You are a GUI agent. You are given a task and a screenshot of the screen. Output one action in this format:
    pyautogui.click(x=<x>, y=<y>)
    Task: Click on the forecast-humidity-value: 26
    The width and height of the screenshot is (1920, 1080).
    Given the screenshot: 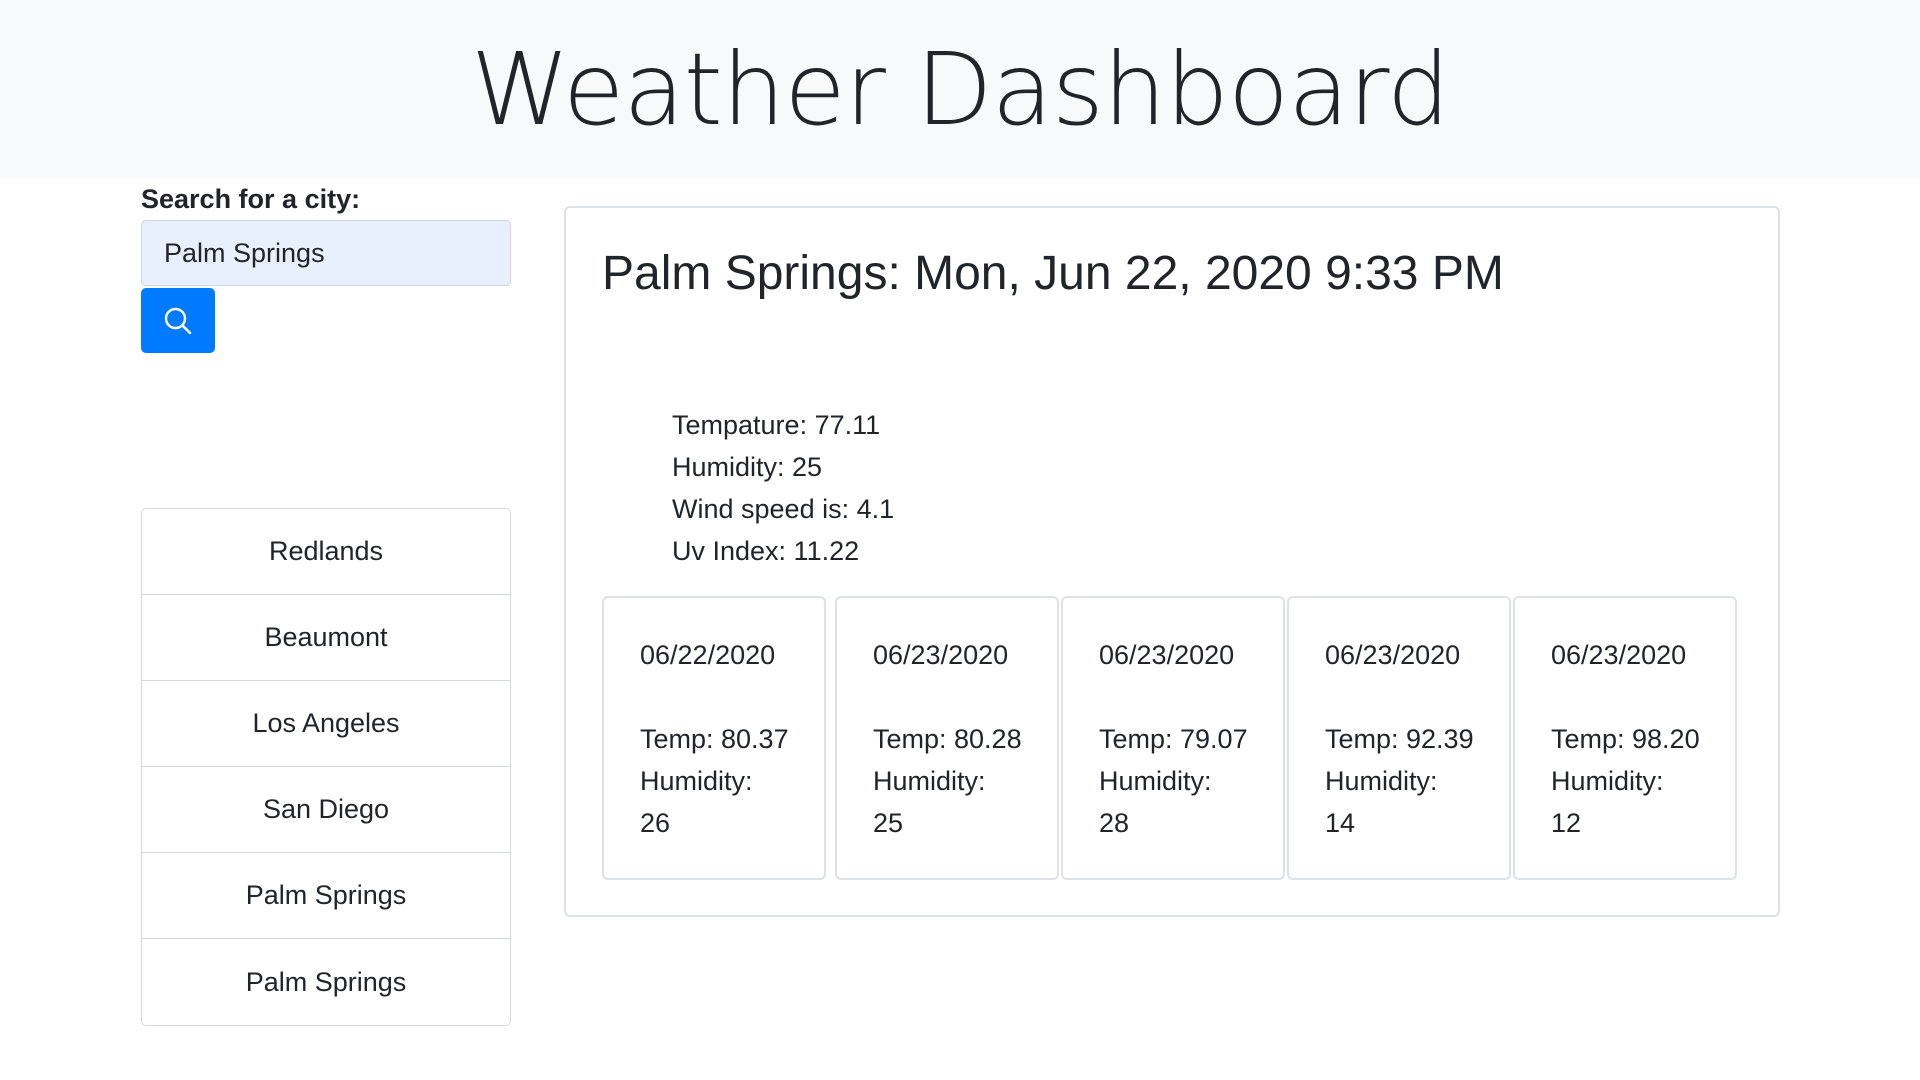 What is the action you would take?
    pyautogui.click(x=655, y=823)
    